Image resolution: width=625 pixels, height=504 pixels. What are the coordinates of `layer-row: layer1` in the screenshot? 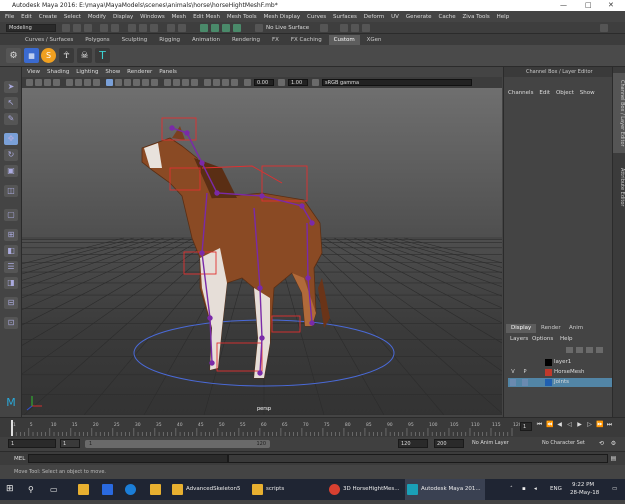 It's located at (560, 362).